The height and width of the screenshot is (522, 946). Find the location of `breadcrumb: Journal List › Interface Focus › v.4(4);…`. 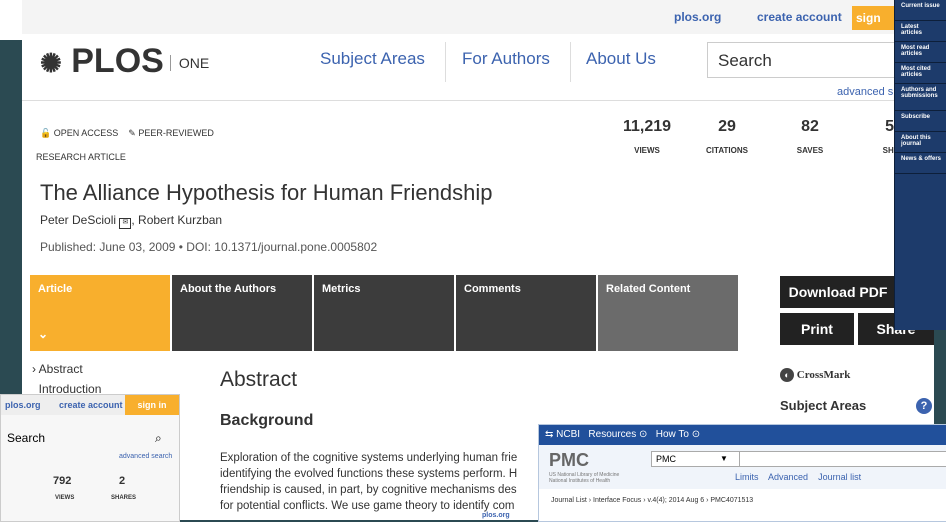

breadcrumb: Journal List › Interface Focus › v.4(4);… is located at coordinates (652, 500).